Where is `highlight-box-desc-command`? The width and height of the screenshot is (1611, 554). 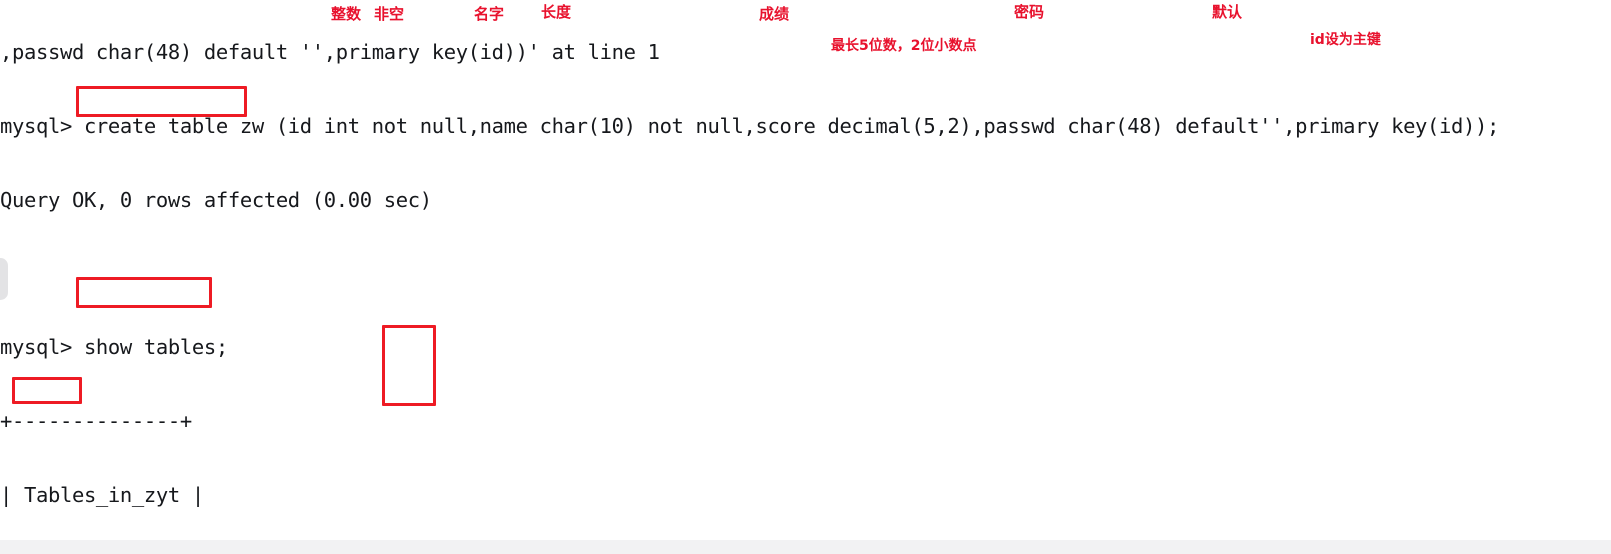
highlight-box-desc-command is located at coordinates (144, 292).